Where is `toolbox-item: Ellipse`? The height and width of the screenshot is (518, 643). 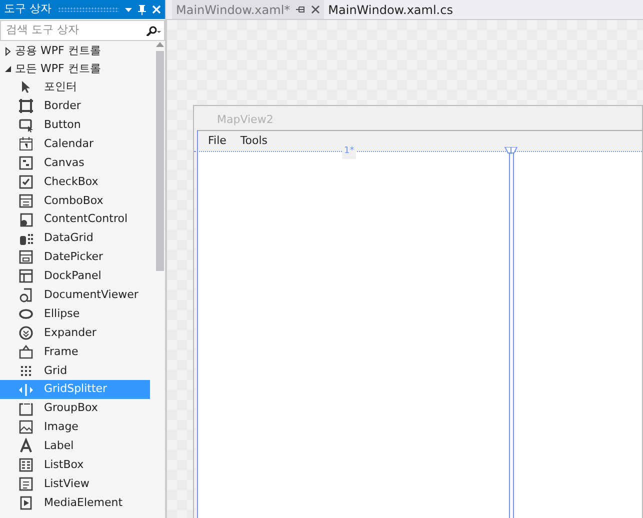
toolbox-item: Ellipse is located at coordinates (75, 314).